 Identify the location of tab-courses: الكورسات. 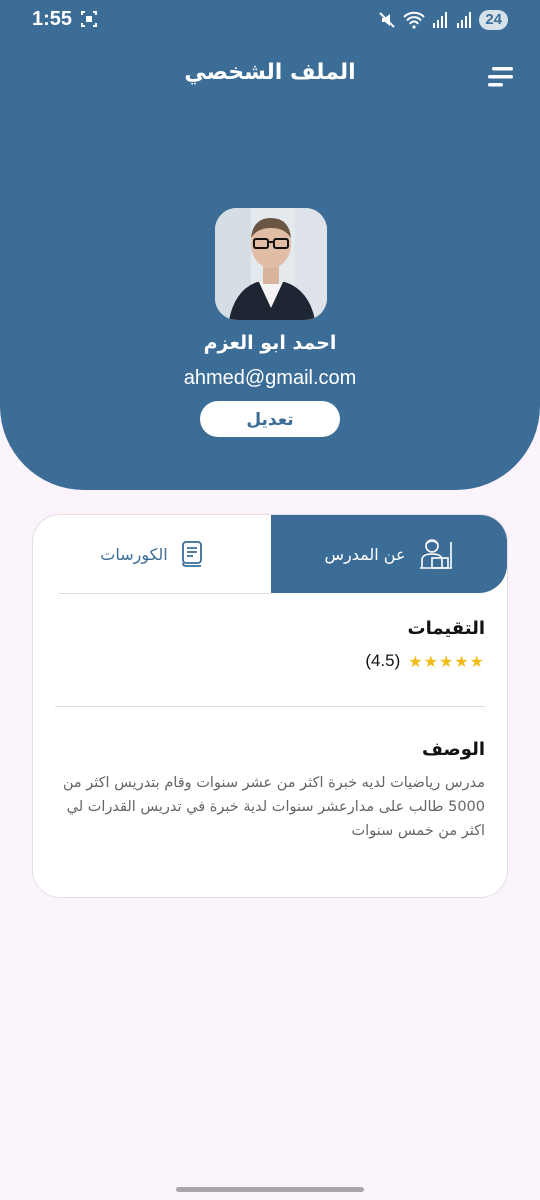
(152, 554).